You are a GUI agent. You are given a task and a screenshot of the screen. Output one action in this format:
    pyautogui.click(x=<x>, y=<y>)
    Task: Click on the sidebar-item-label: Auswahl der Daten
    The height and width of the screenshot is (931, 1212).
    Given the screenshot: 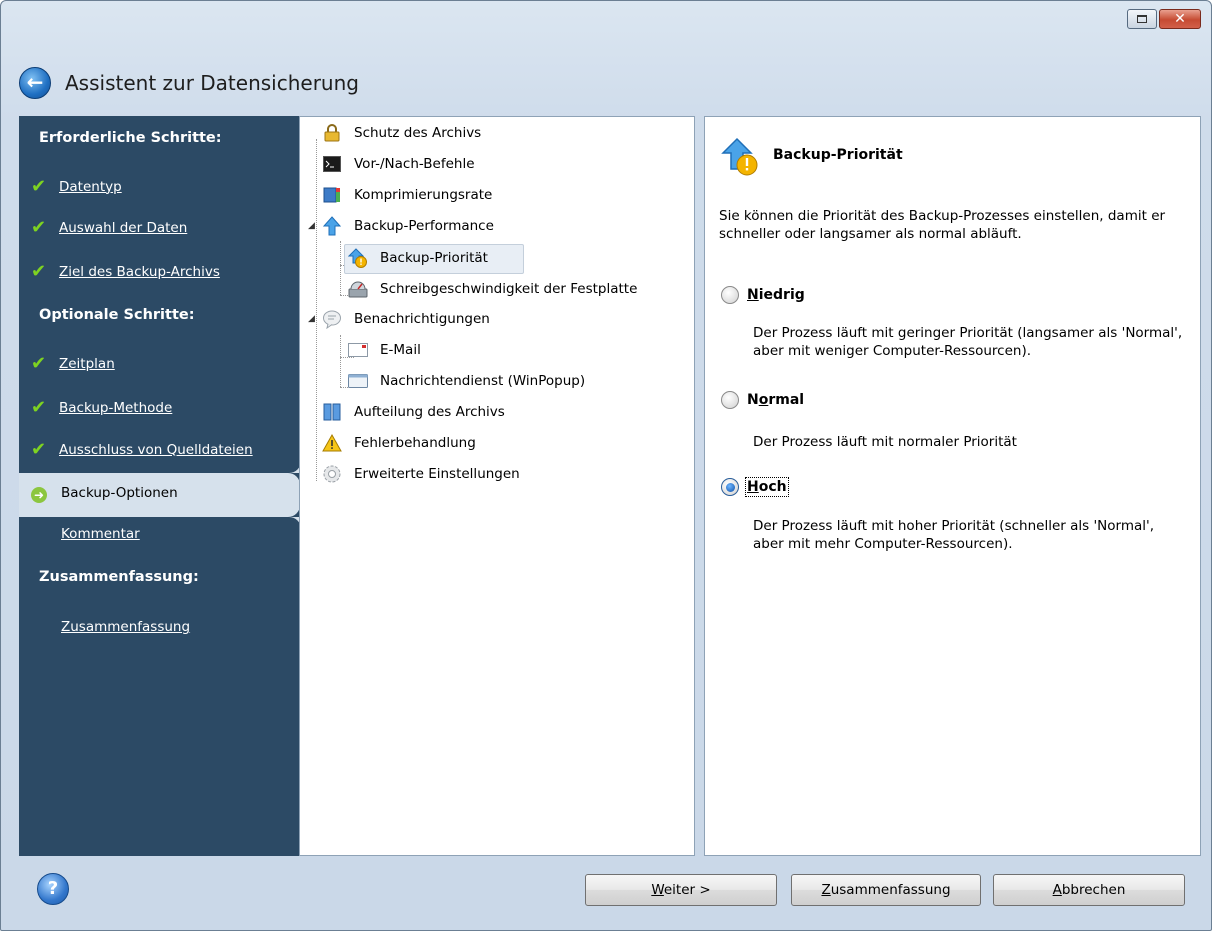 What is the action you would take?
    pyautogui.click(x=123, y=227)
    